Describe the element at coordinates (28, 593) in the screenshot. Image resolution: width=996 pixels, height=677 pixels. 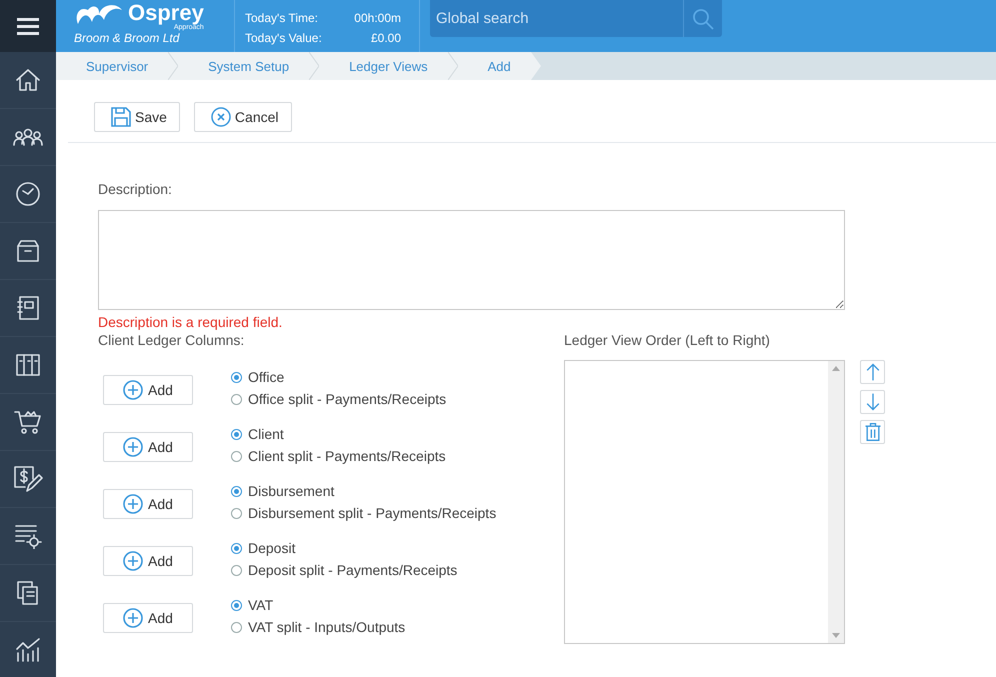
I see `documents-icon` at that location.